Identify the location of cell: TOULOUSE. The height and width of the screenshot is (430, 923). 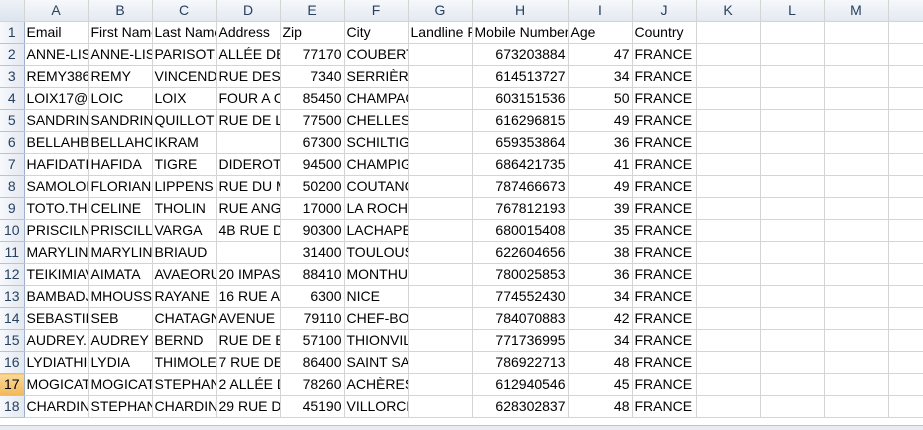
(376, 252).